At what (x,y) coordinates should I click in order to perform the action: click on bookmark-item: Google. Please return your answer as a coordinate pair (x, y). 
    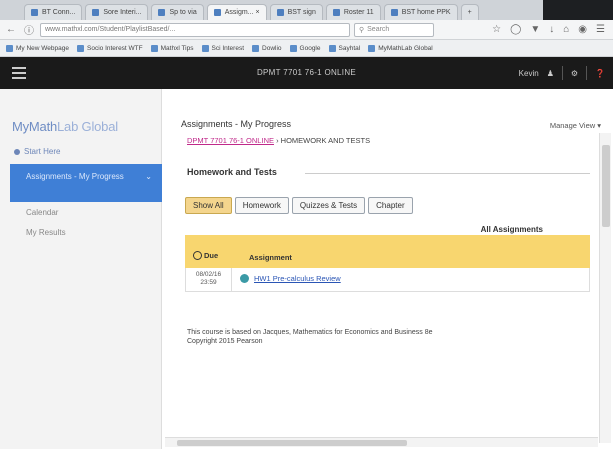
    Looking at the image, I should click on (305, 48).